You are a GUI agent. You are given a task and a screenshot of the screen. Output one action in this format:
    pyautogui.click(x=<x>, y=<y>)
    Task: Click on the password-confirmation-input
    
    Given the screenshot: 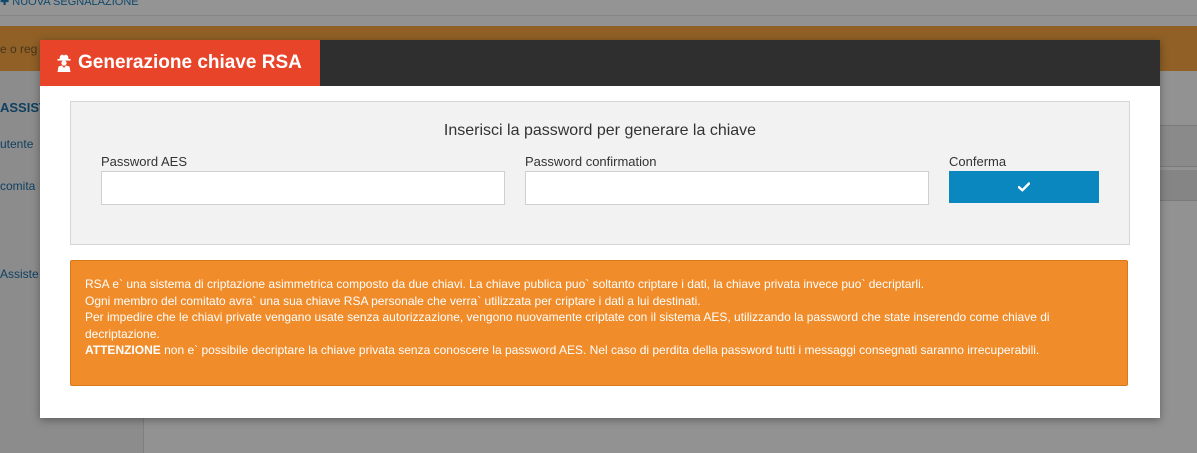 What is the action you would take?
    pyautogui.click(x=727, y=188)
    